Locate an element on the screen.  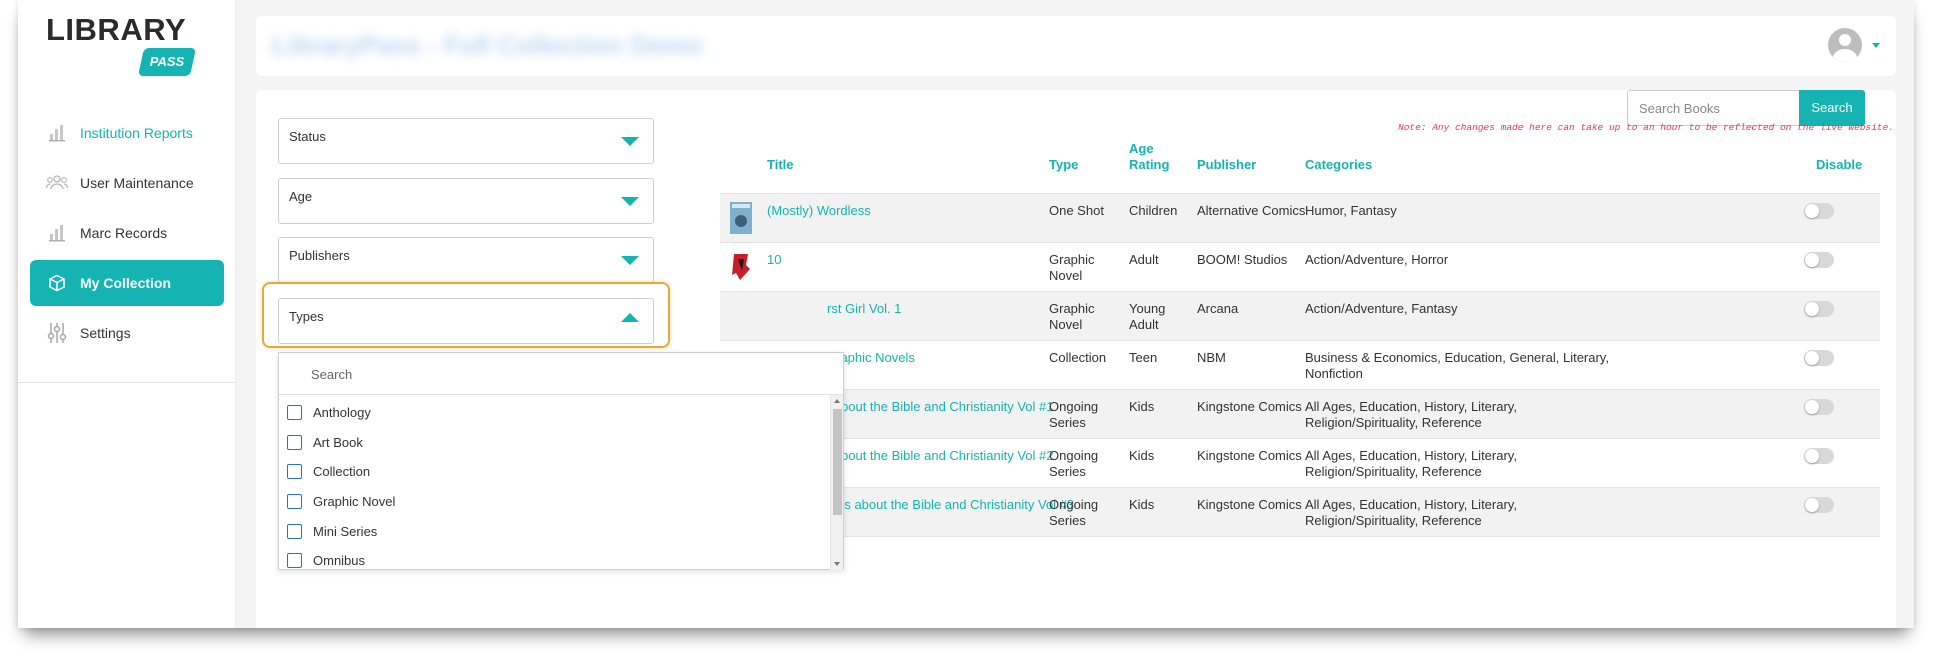
dropdown-scrollbar is located at coordinates (836, 482).